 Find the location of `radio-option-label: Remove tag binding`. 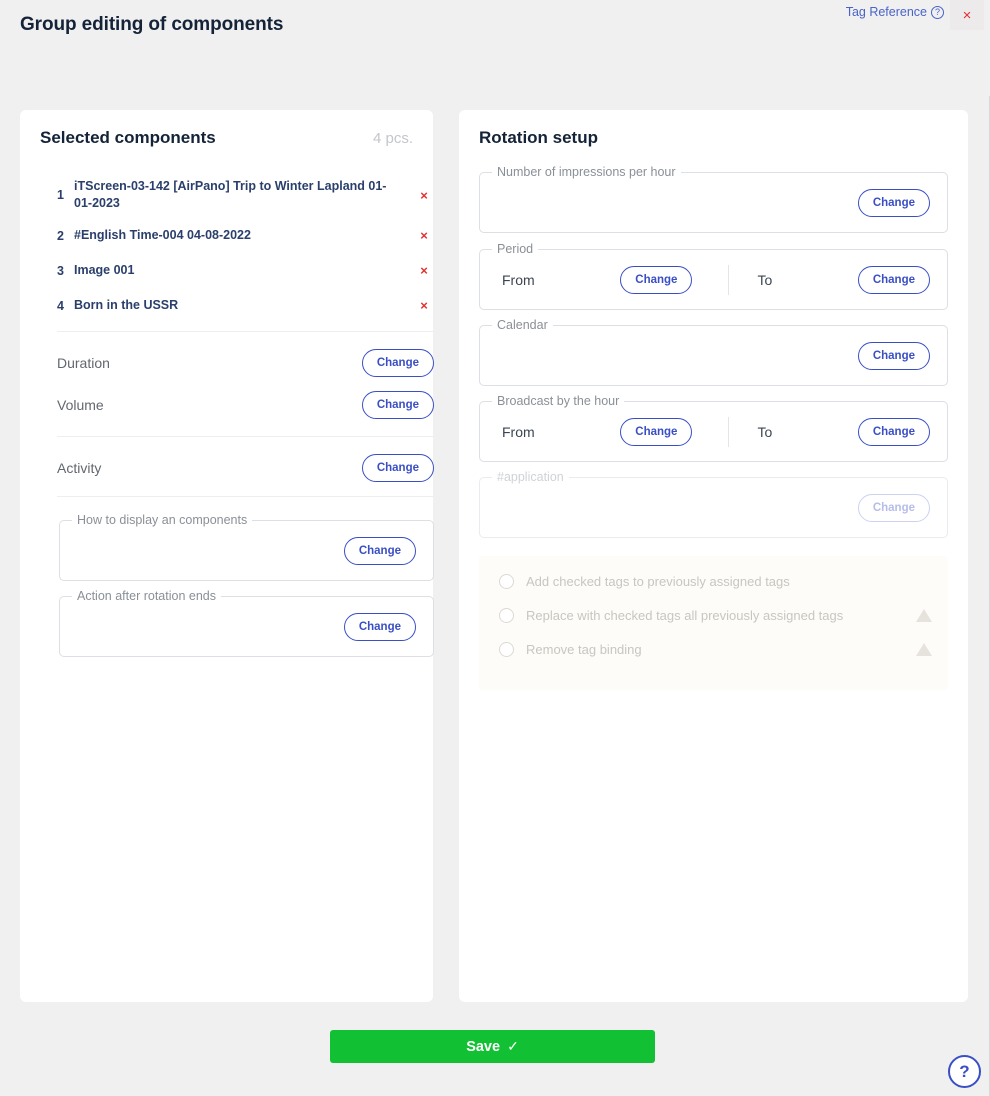

radio-option-label: Remove tag binding is located at coordinates (584, 649).